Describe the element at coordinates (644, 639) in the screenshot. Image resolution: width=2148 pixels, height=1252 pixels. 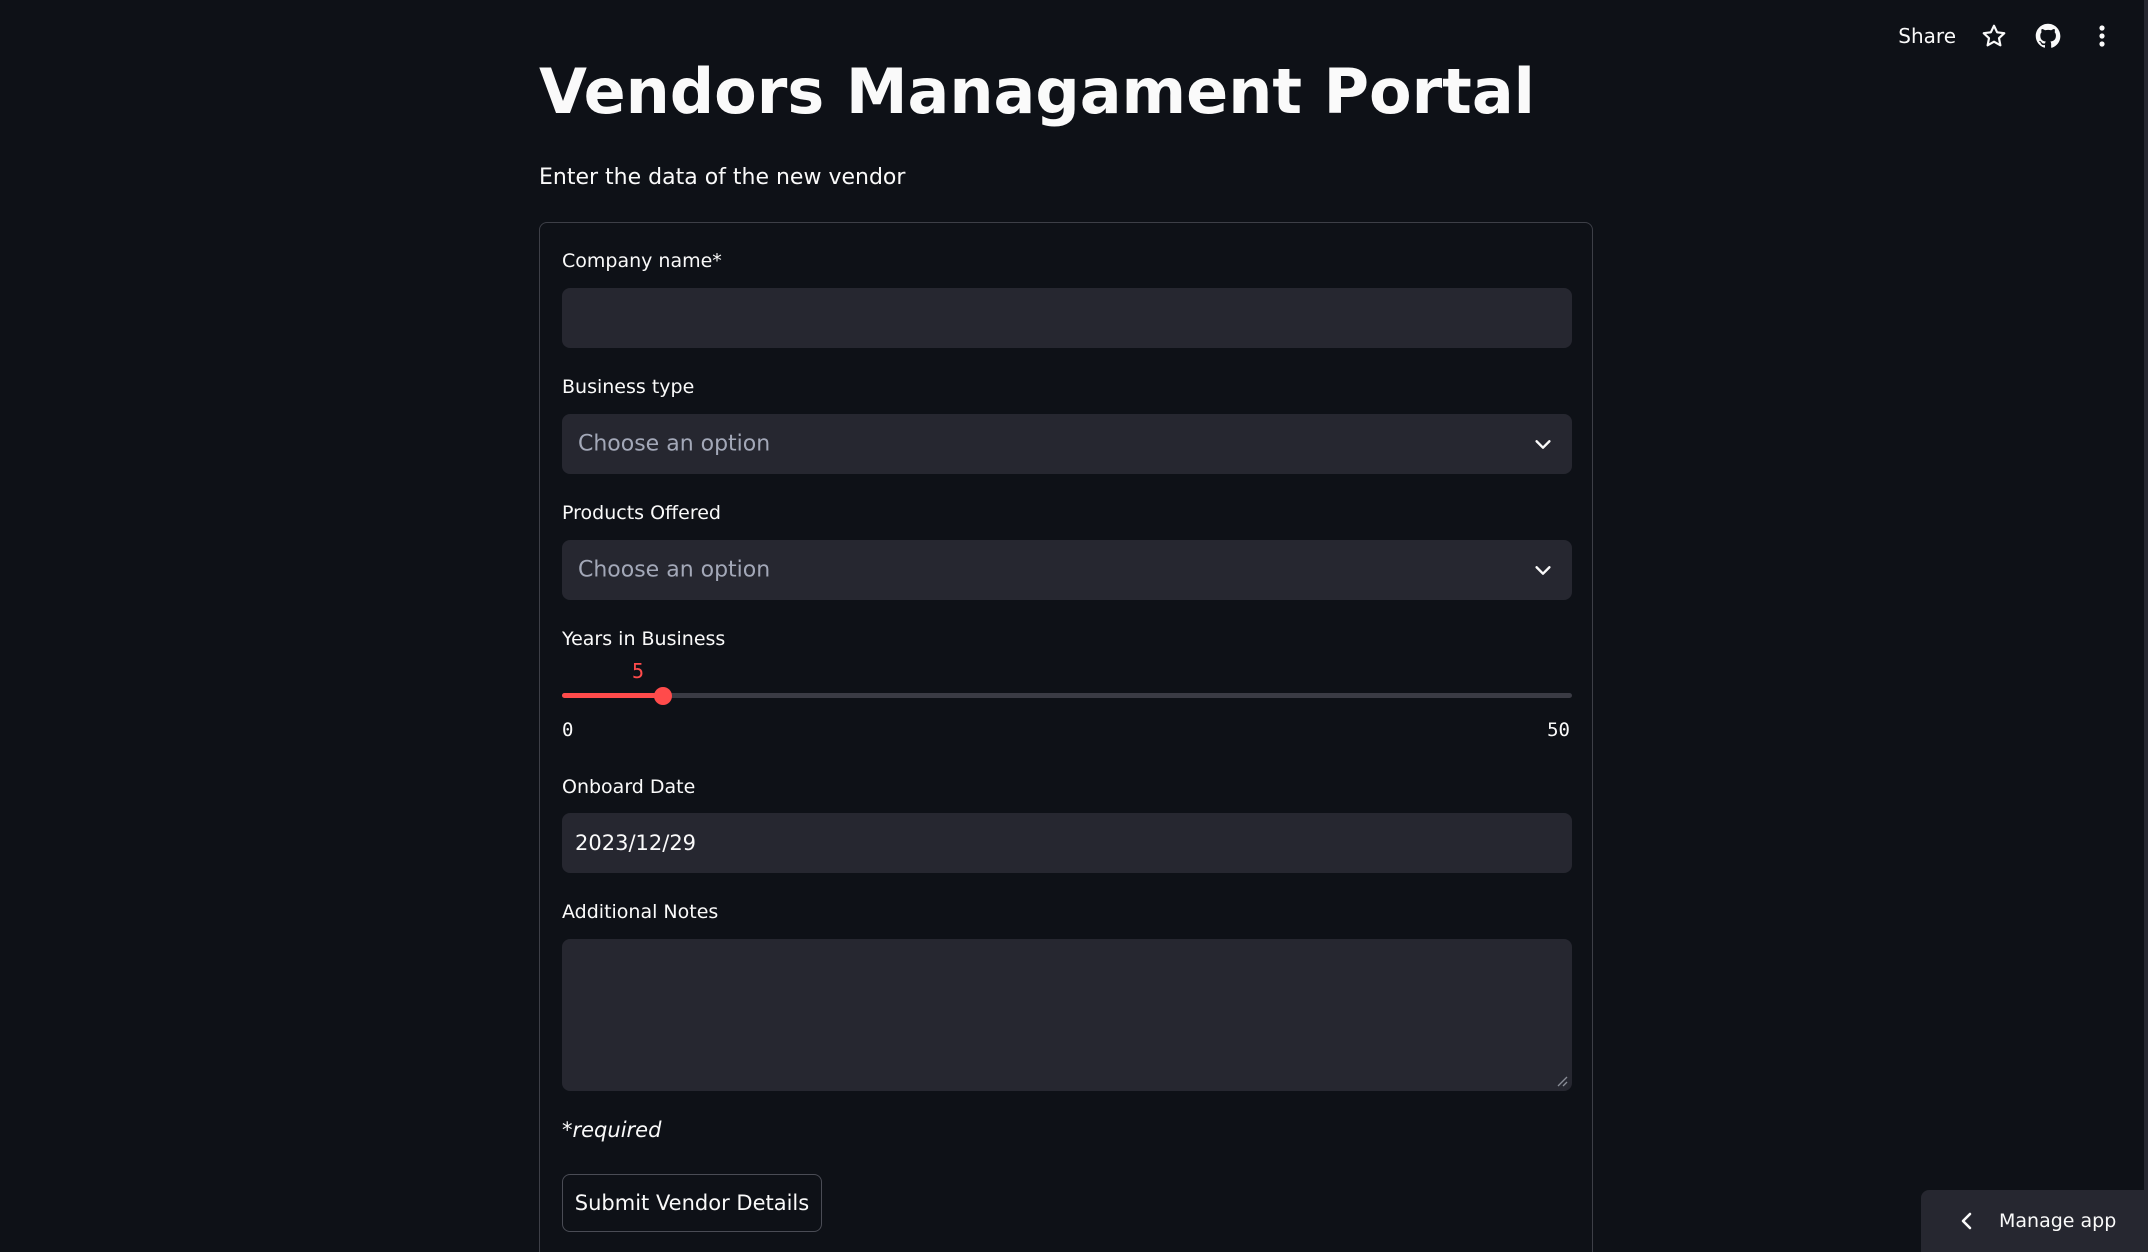
I see `years-in-business-label: Years in Business` at that location.